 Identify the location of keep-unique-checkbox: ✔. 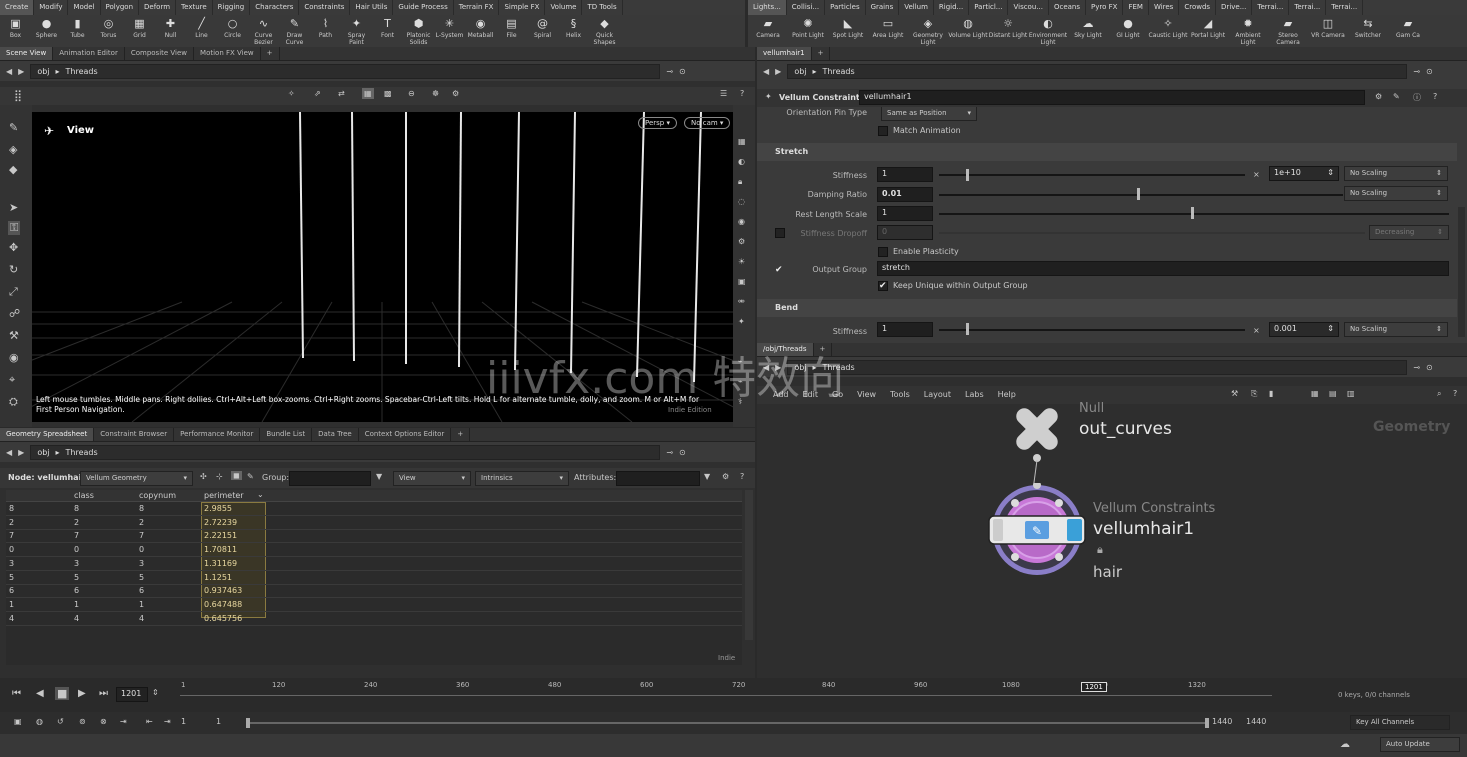
(883, 286).